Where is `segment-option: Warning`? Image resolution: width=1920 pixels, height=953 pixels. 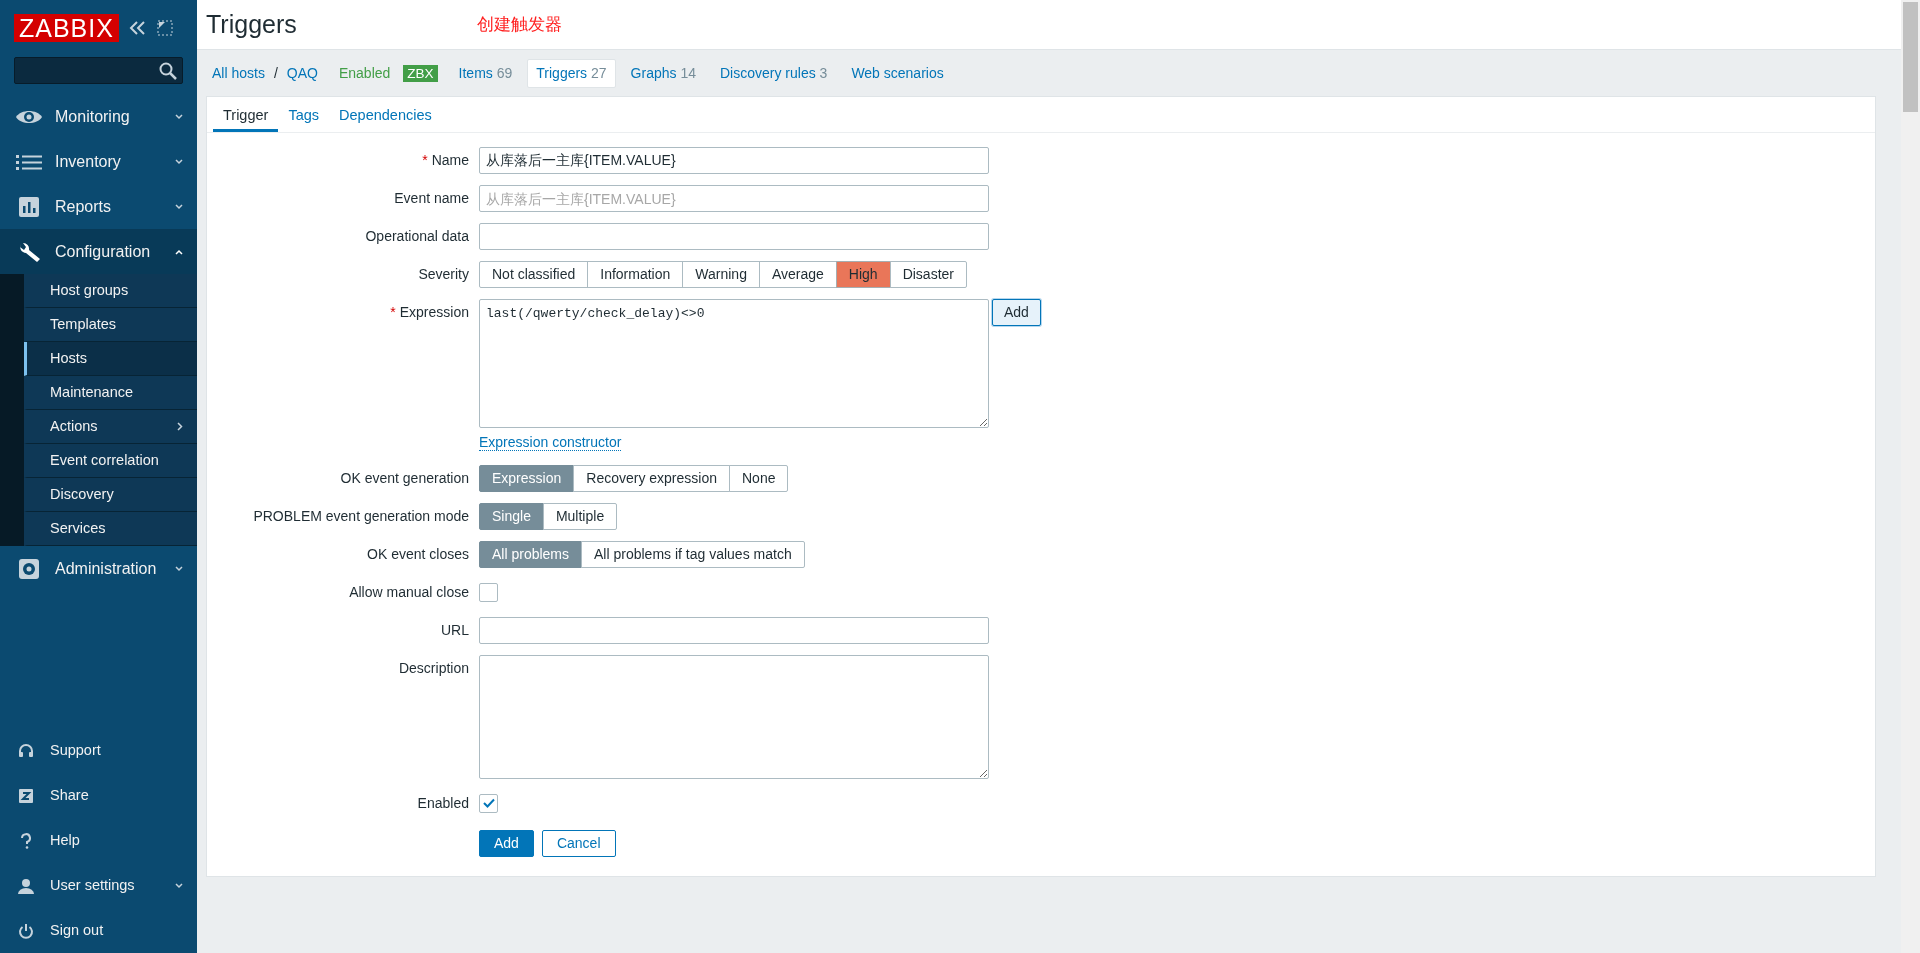
segment-option: Warning is located at coordinates (721, 274).